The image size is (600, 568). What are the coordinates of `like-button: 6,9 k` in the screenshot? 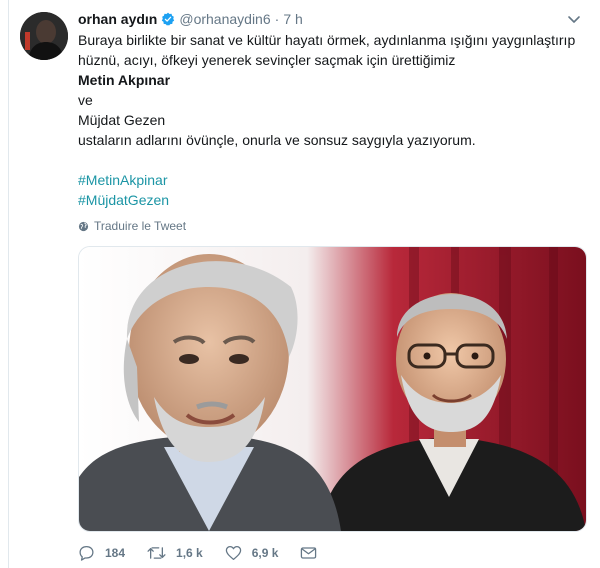 It's located at (252, 553).